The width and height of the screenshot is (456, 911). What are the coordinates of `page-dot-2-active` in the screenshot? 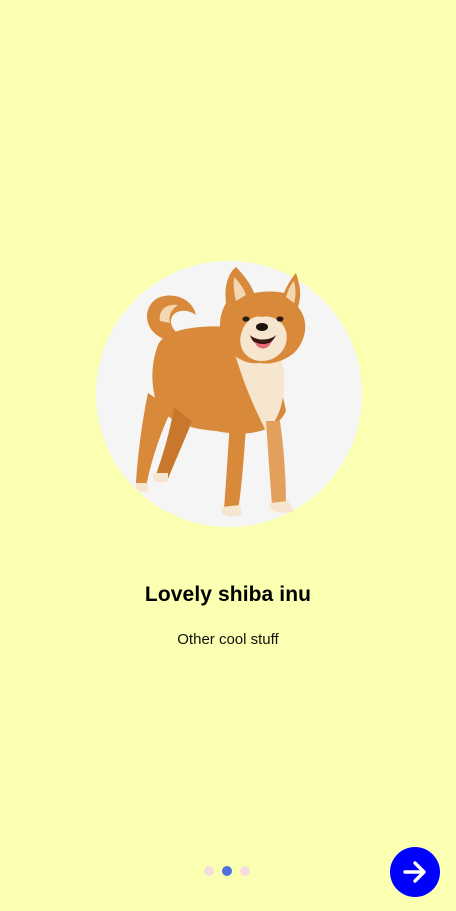 It's located at (227, 871).